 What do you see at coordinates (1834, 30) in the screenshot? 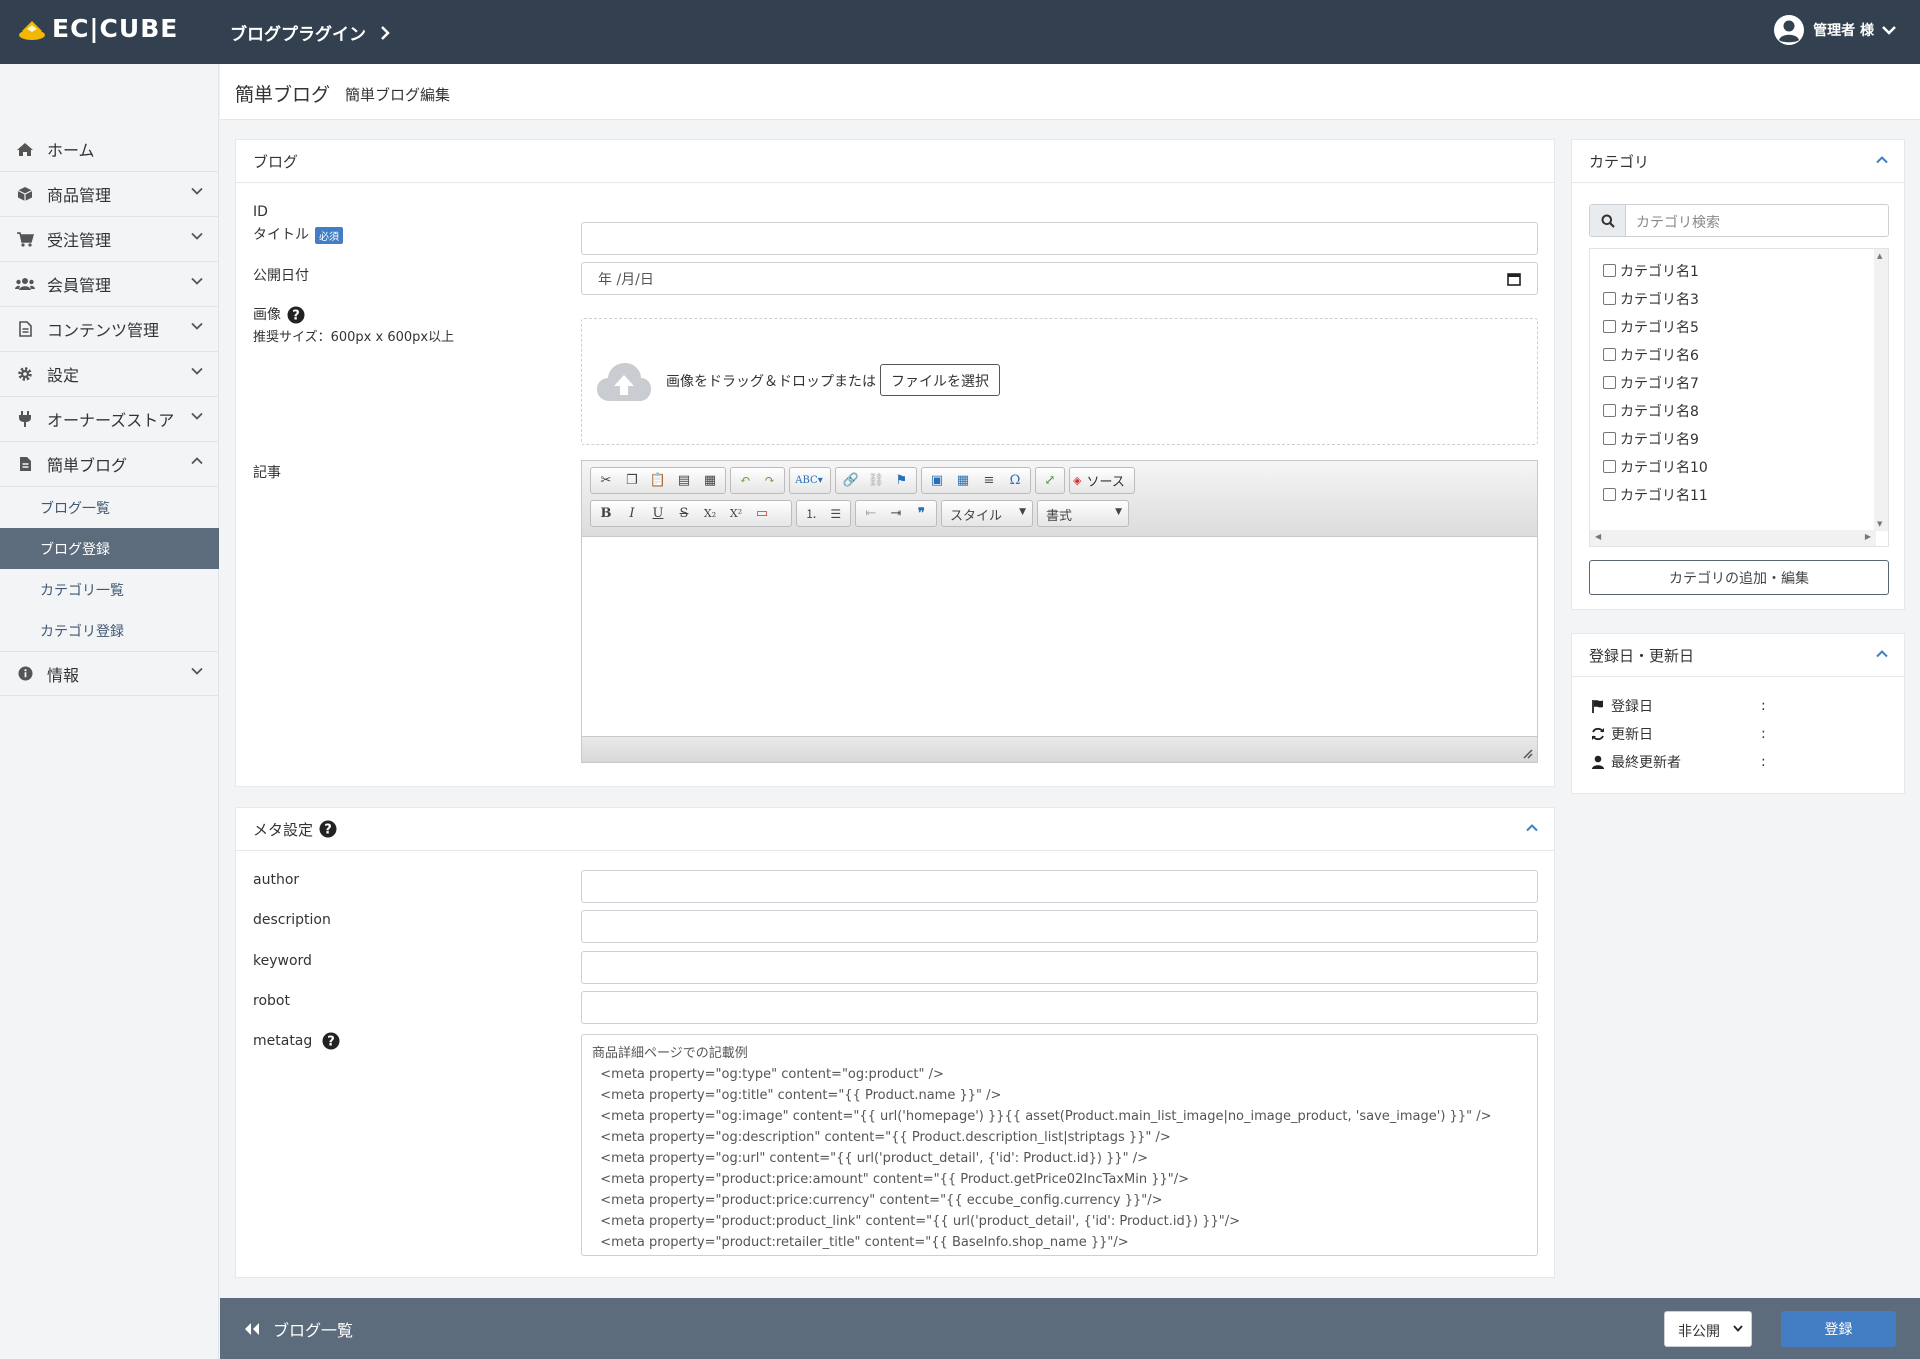
I see `user-menu: 管理者 様` at bounding box center [1834, 30].